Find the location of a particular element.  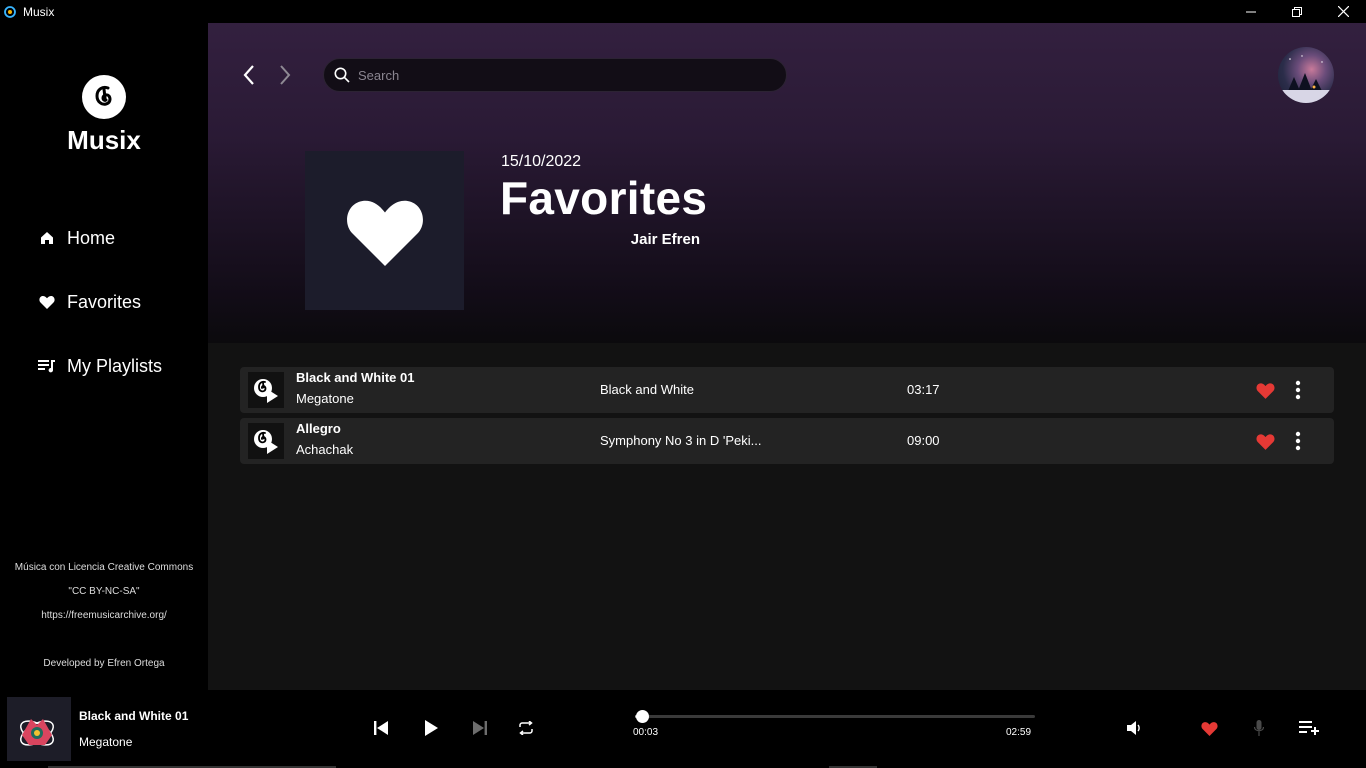

lyrics-button is located at coordinates (1259, 728).